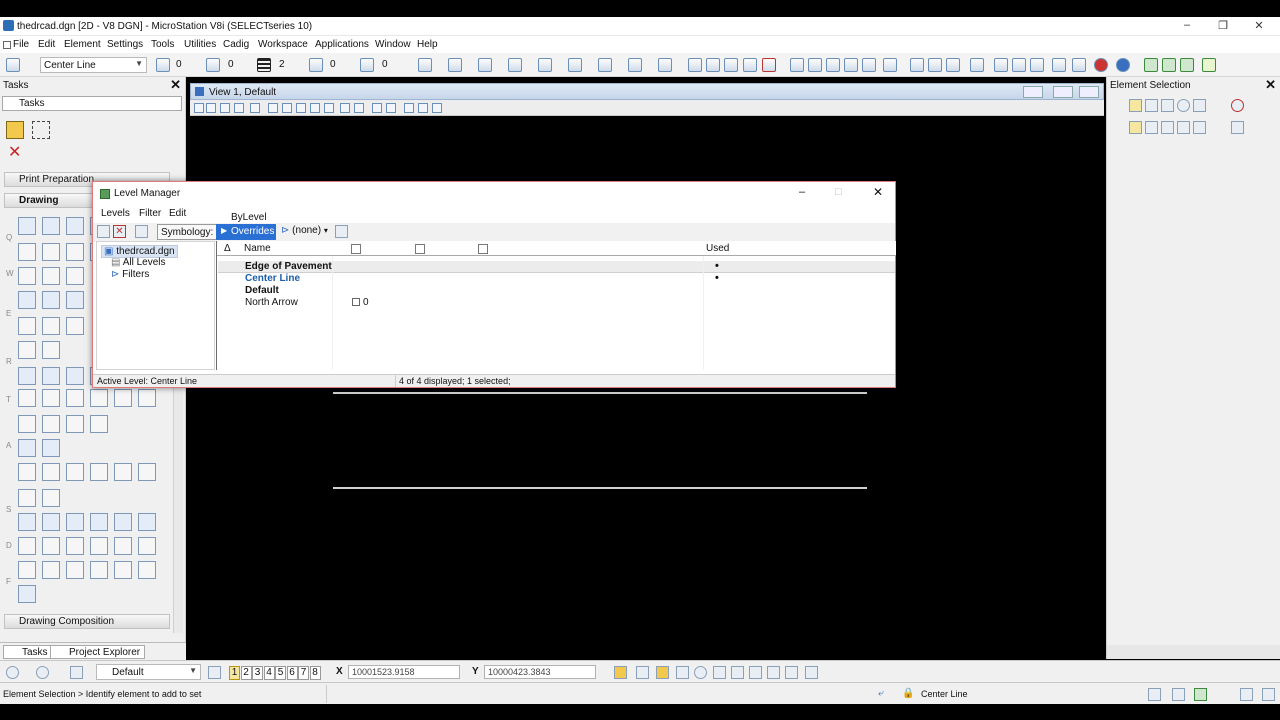 The image size is (1280, 720). What do you see at coordinates (755, 672) in the screenshot?
I see `snap-intersection-icon` at bounding box center [755, 672].